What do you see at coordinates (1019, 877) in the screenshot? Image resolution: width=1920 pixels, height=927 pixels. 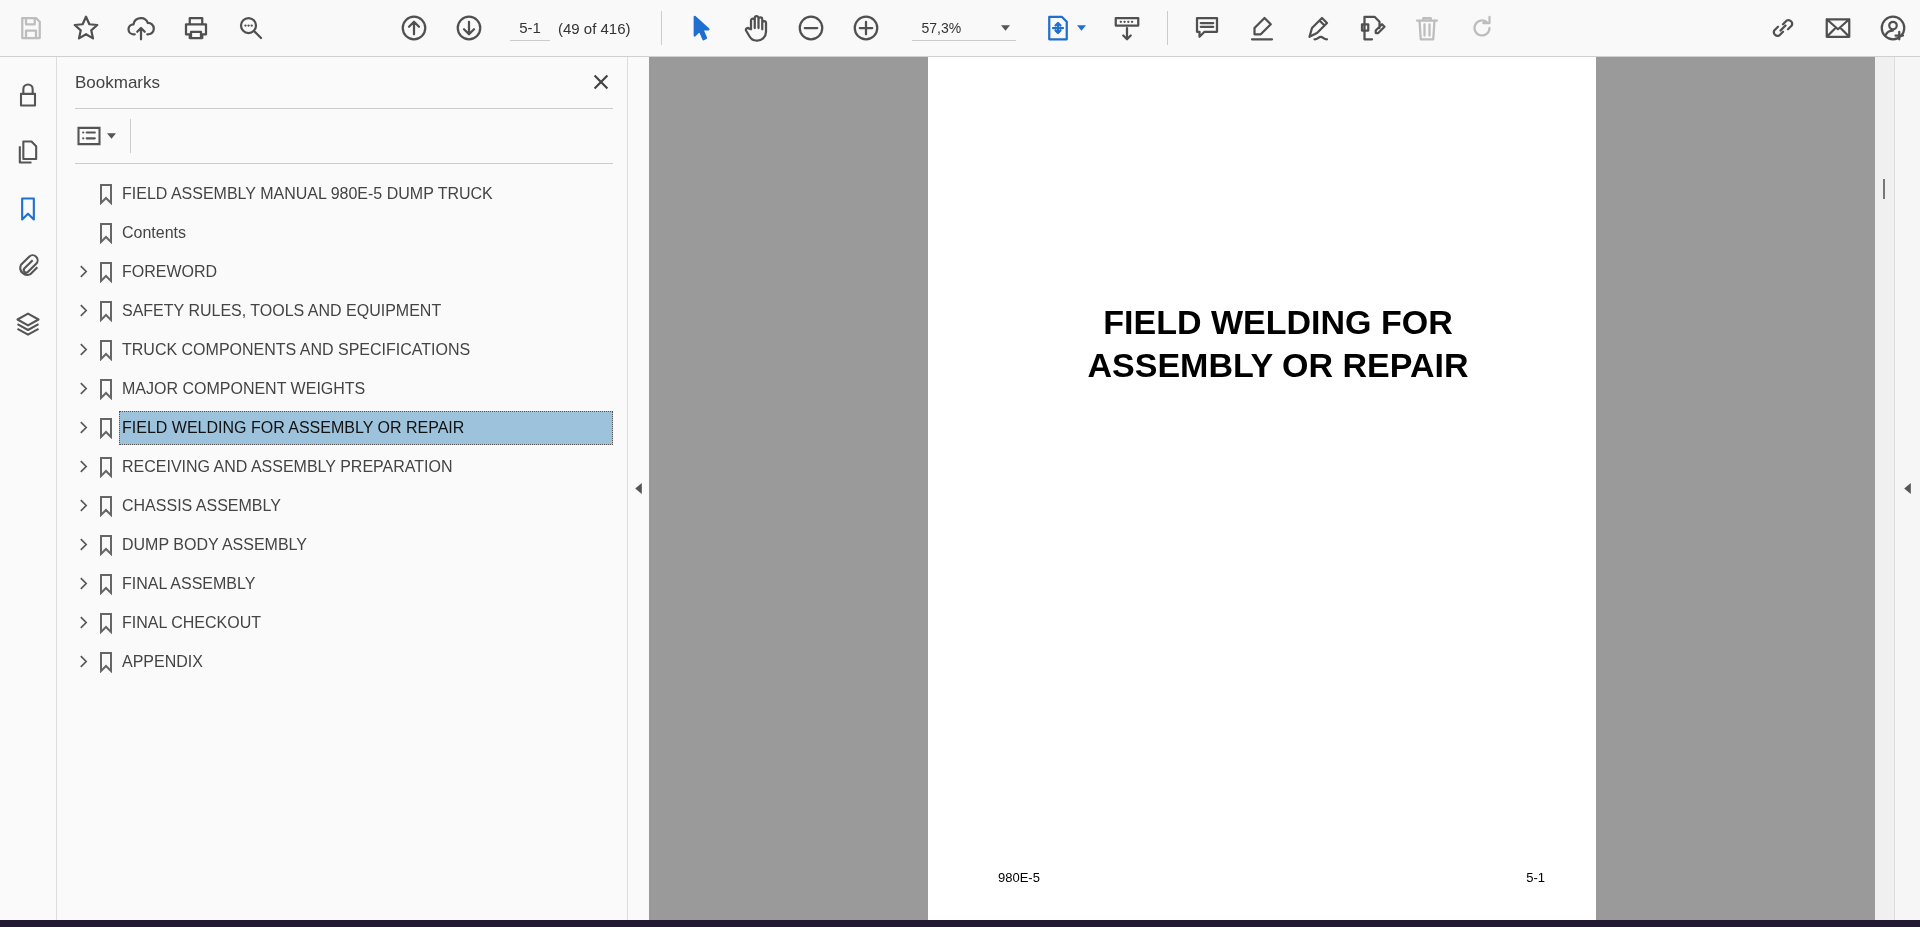 I see `page-footer-text: 980E-5` at bounding box center [1019, 877].